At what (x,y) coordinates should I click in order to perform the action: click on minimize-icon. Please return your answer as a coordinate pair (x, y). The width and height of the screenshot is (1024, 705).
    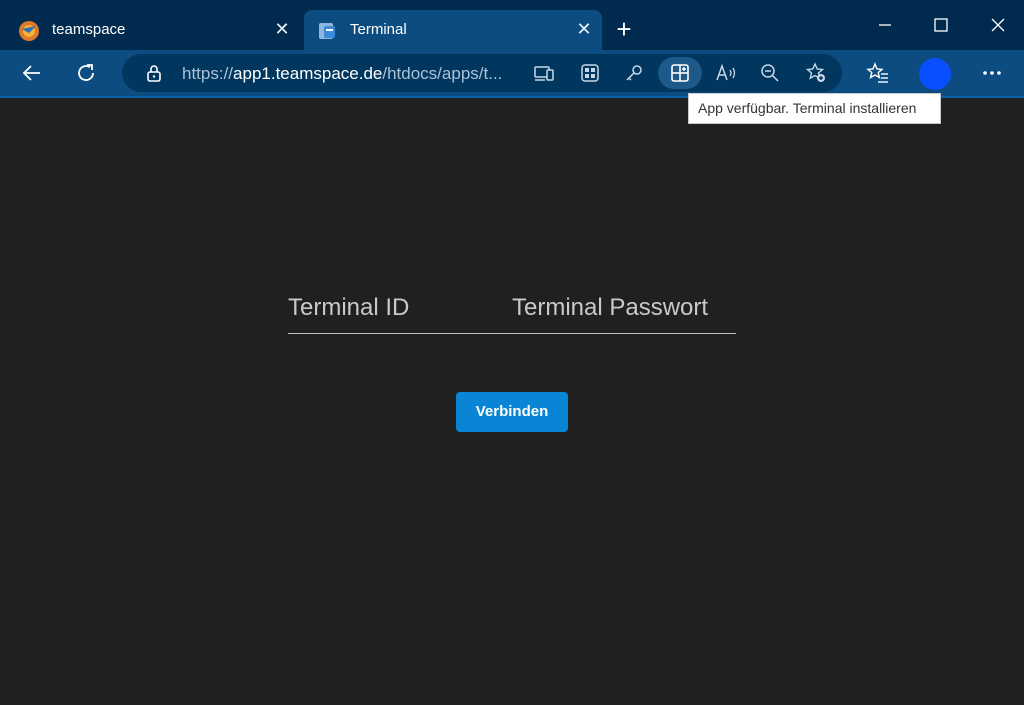
    Looking at the image, I should click on (885, 25).